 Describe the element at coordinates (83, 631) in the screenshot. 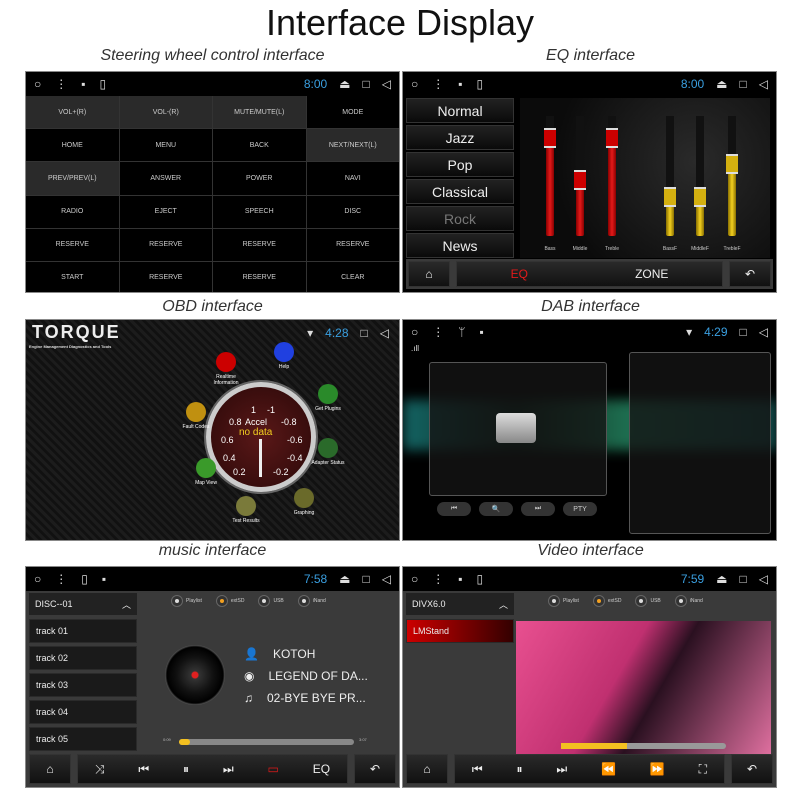

I see `track-item: track 01` at that location.